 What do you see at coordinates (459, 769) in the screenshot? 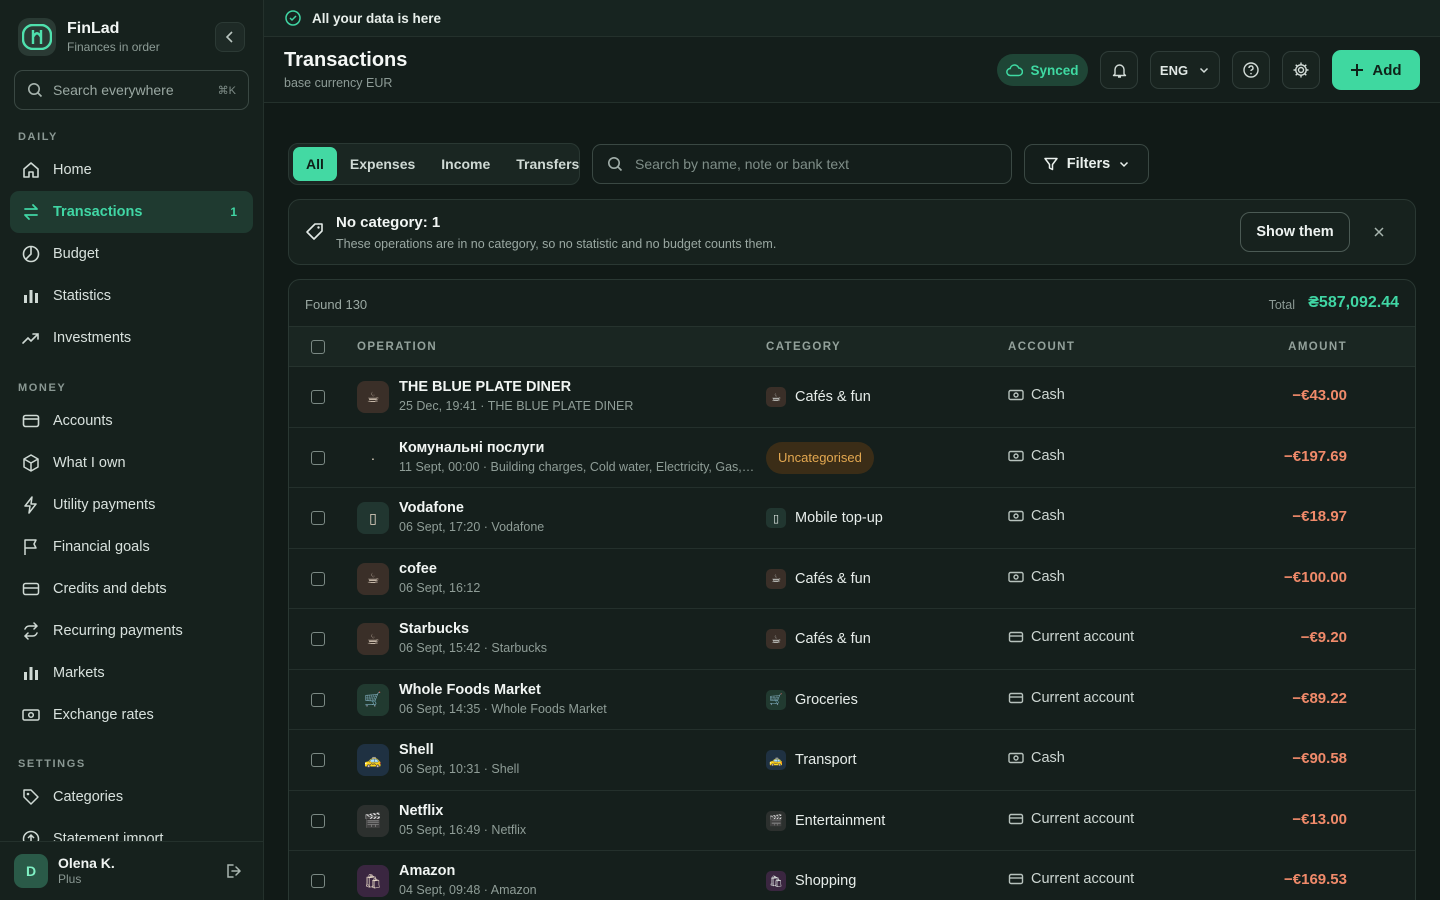
I see `operation-meta: 06 Sept, 10:31 · Shell` at bounding box center [459, 769].